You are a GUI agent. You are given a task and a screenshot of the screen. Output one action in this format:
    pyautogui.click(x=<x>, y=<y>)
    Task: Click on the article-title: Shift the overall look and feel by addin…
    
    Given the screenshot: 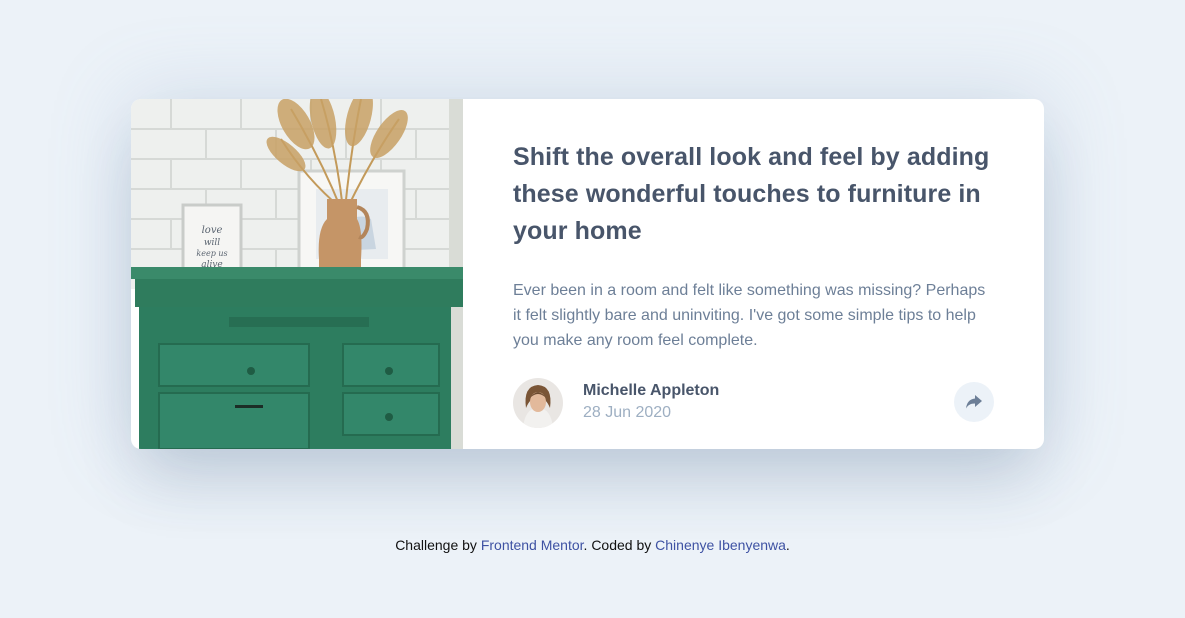 What is the action you would take?
    pyautogui.click(x=751, y=194)
    